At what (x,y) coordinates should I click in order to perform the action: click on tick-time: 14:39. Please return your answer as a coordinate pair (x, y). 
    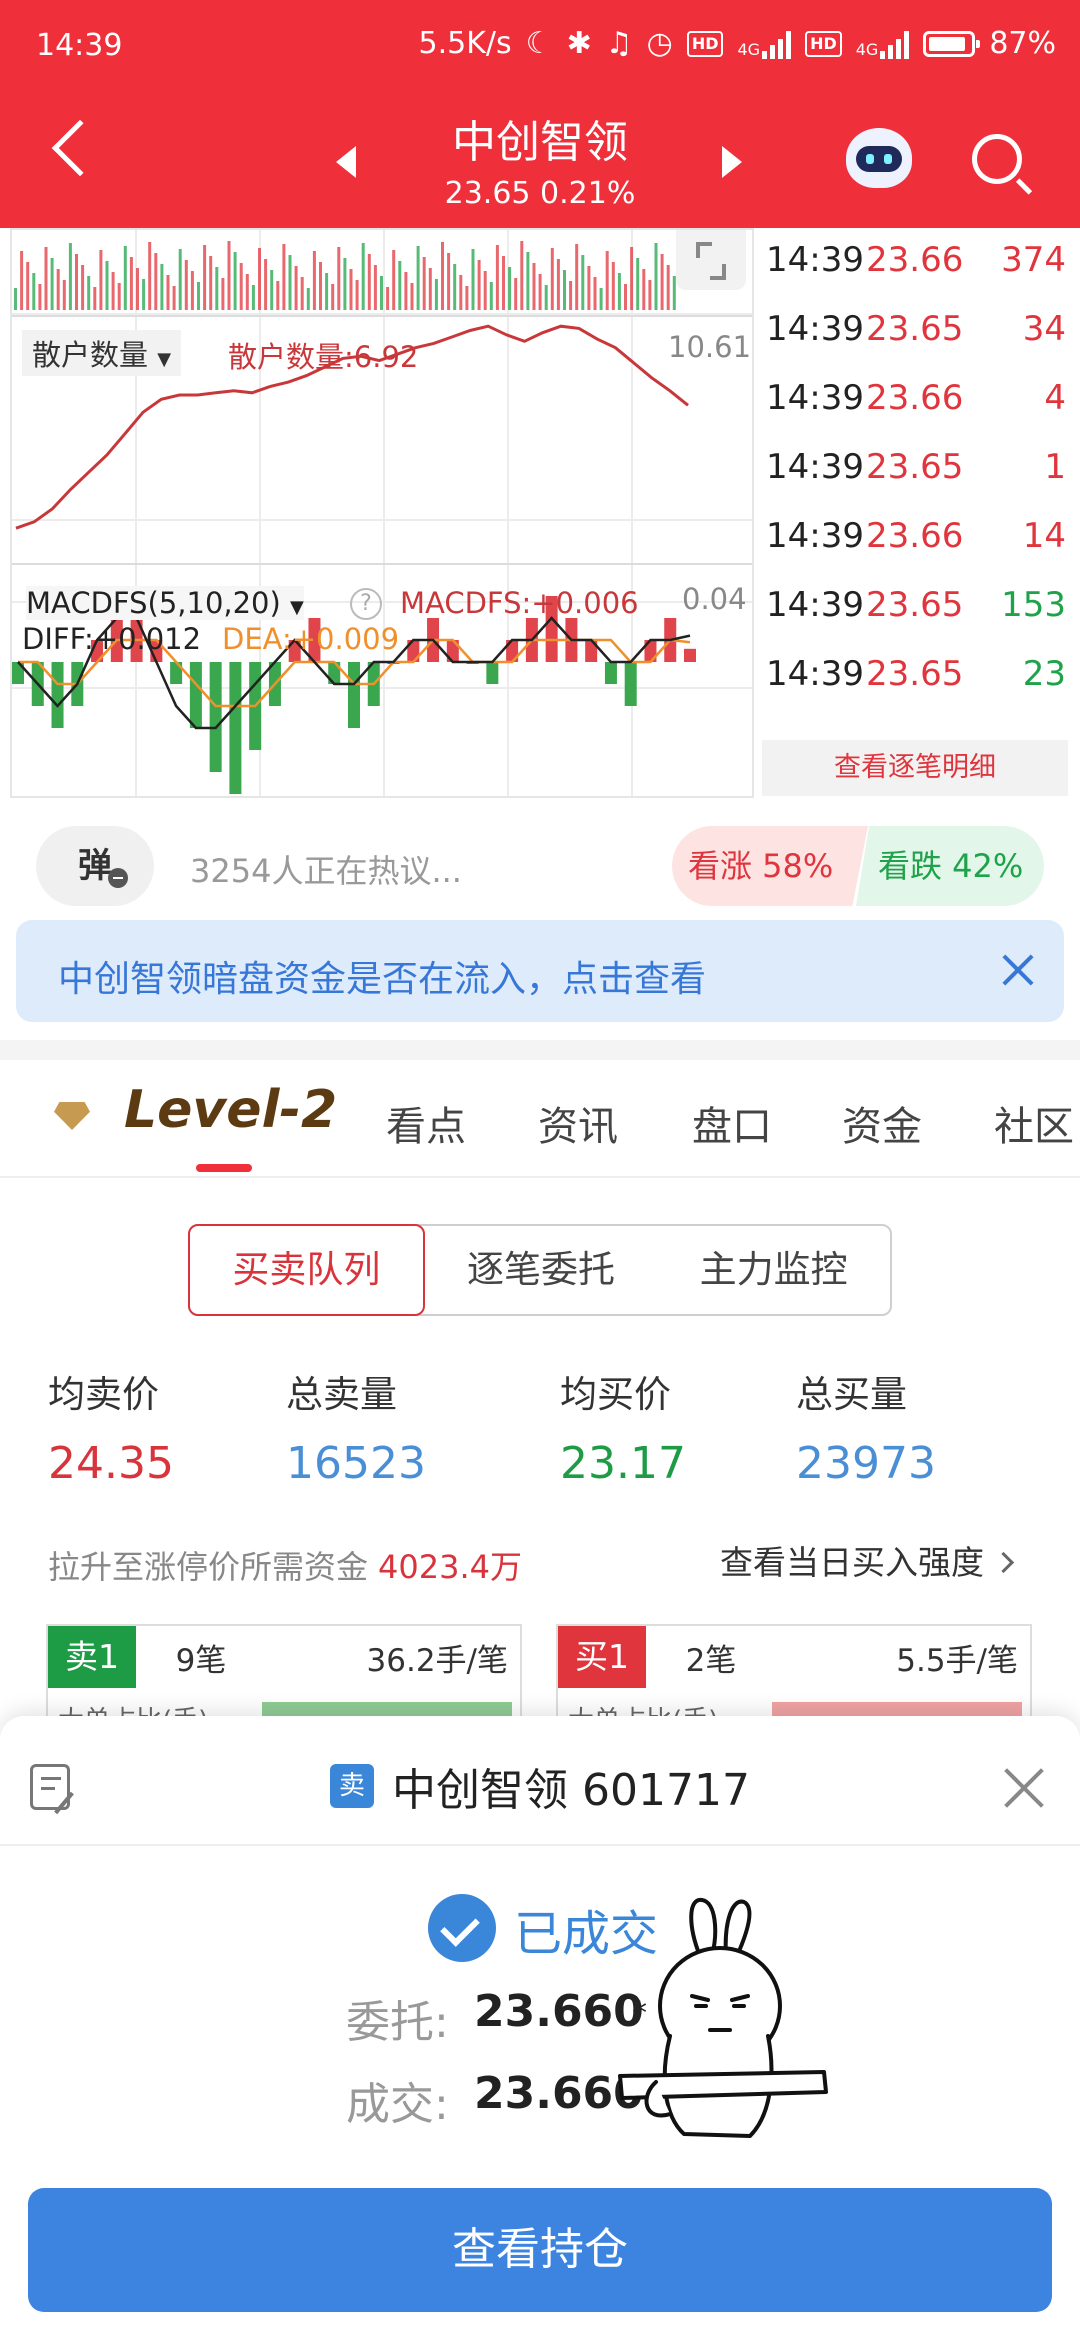
    Looking at the image, I should click on (815, 536).